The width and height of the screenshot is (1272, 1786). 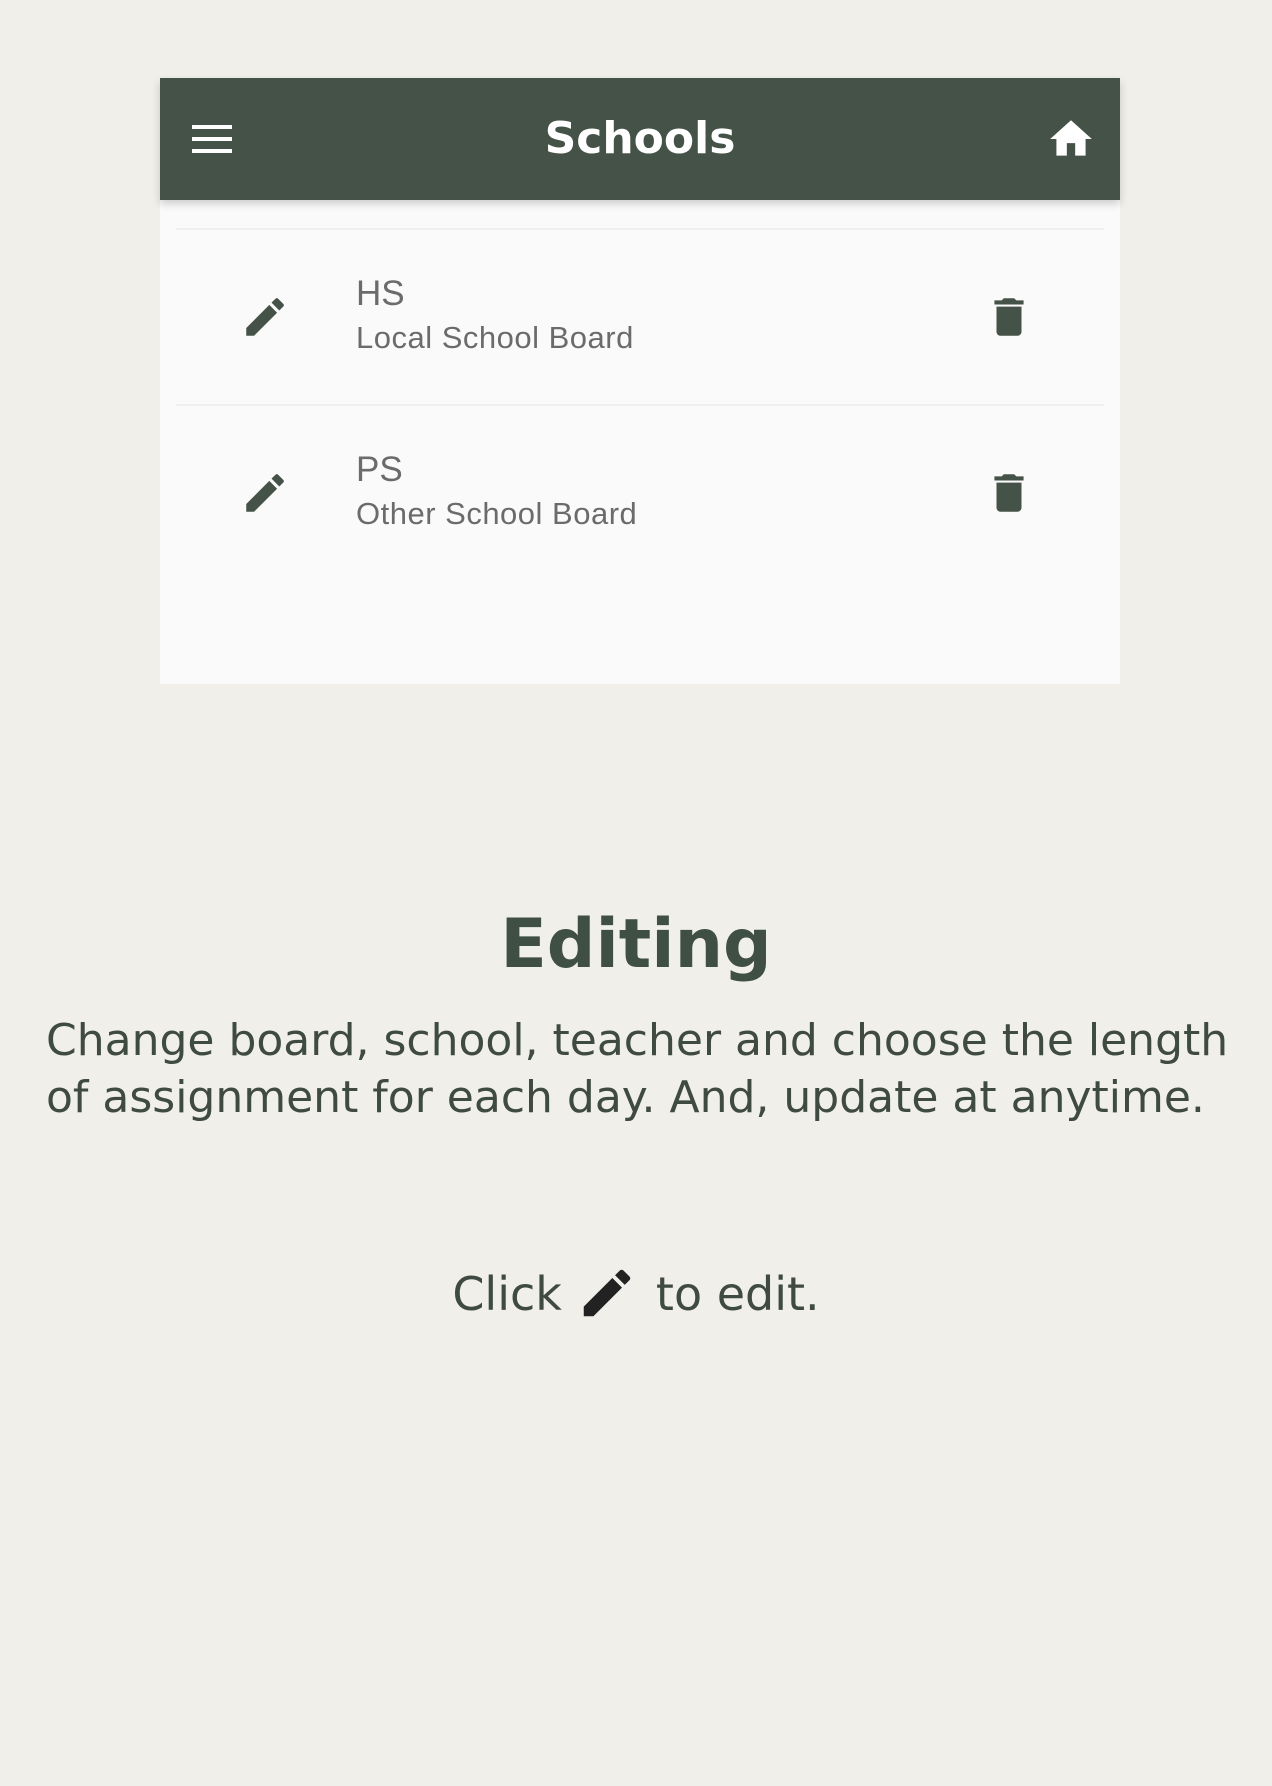 What do you see at coordinates (636, 1293) in the screenshot?
I see `edit-hint: Click to edit.` at bounding box center [636, 1293].